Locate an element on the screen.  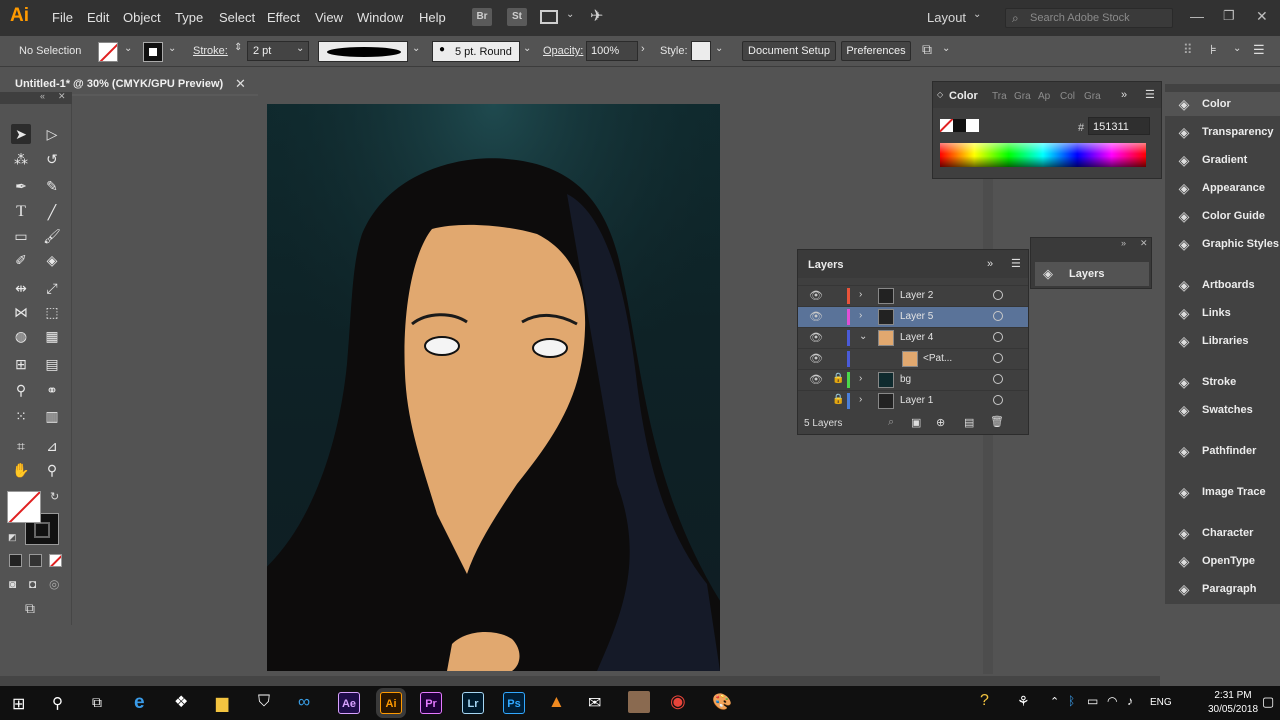
lock-icon: 🔒 is located at coordinates (838, 399).